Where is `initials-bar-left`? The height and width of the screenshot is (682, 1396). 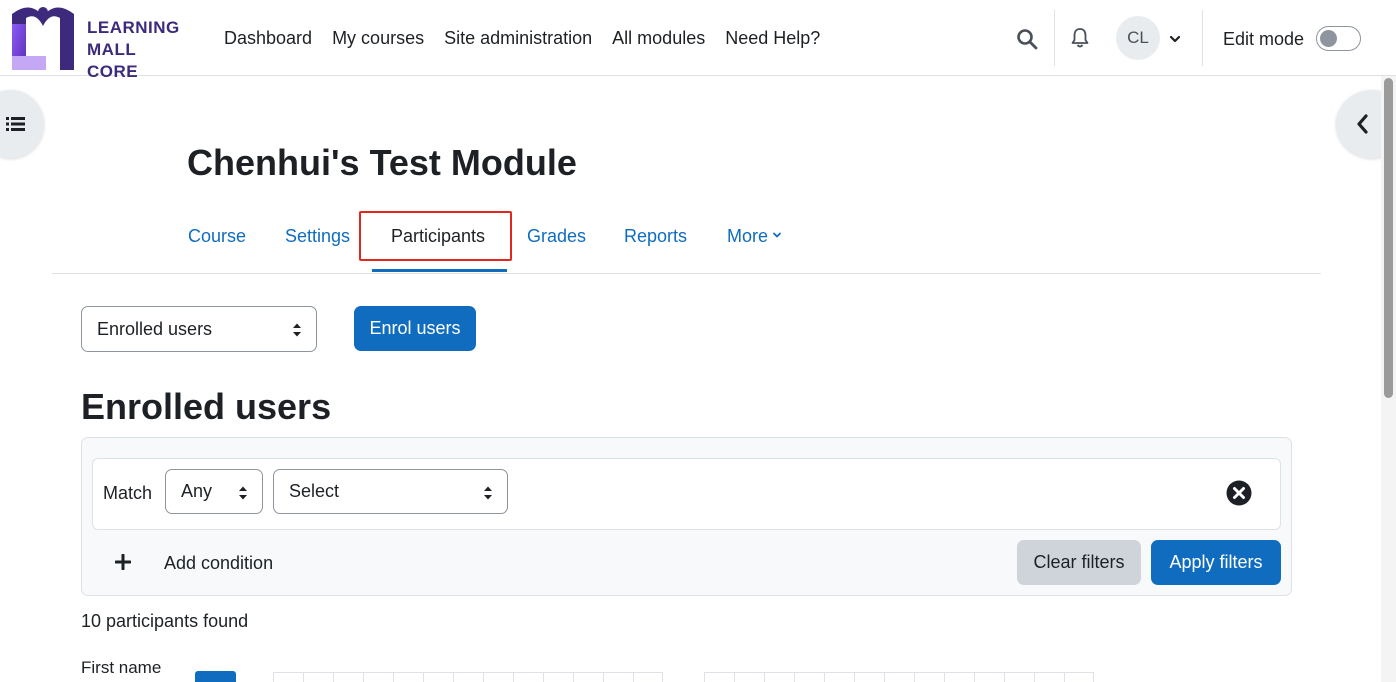 initials-bar-left is located at coordinates (468, 677).